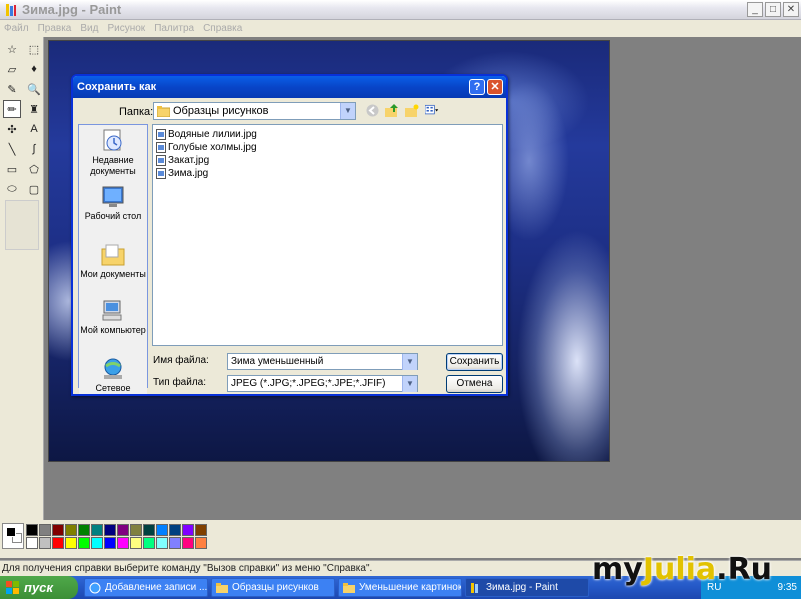 This screenshot has width=801, height=599. What do you see at coordinates (412, 110) in the screenshot?
I see `new-folder-icon` at bounding box center [412, 110].